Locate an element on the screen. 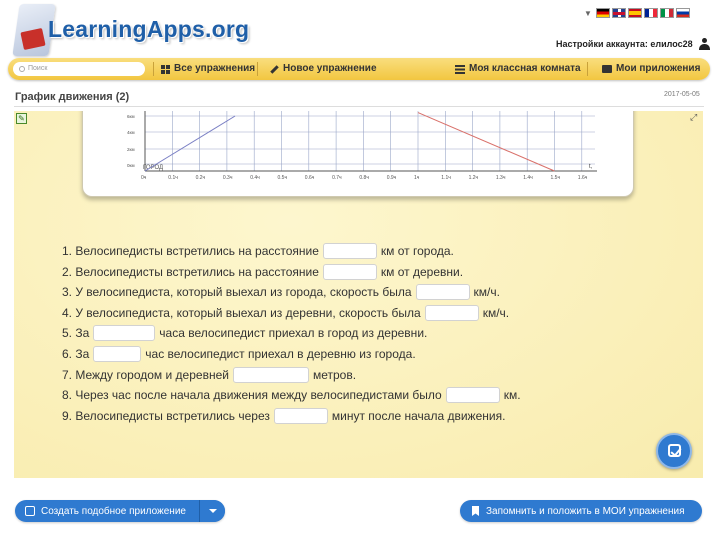  save-to-my-exercises-button: Запомнить и положить в МОИ упражнения is located at coordinates (581, 511).